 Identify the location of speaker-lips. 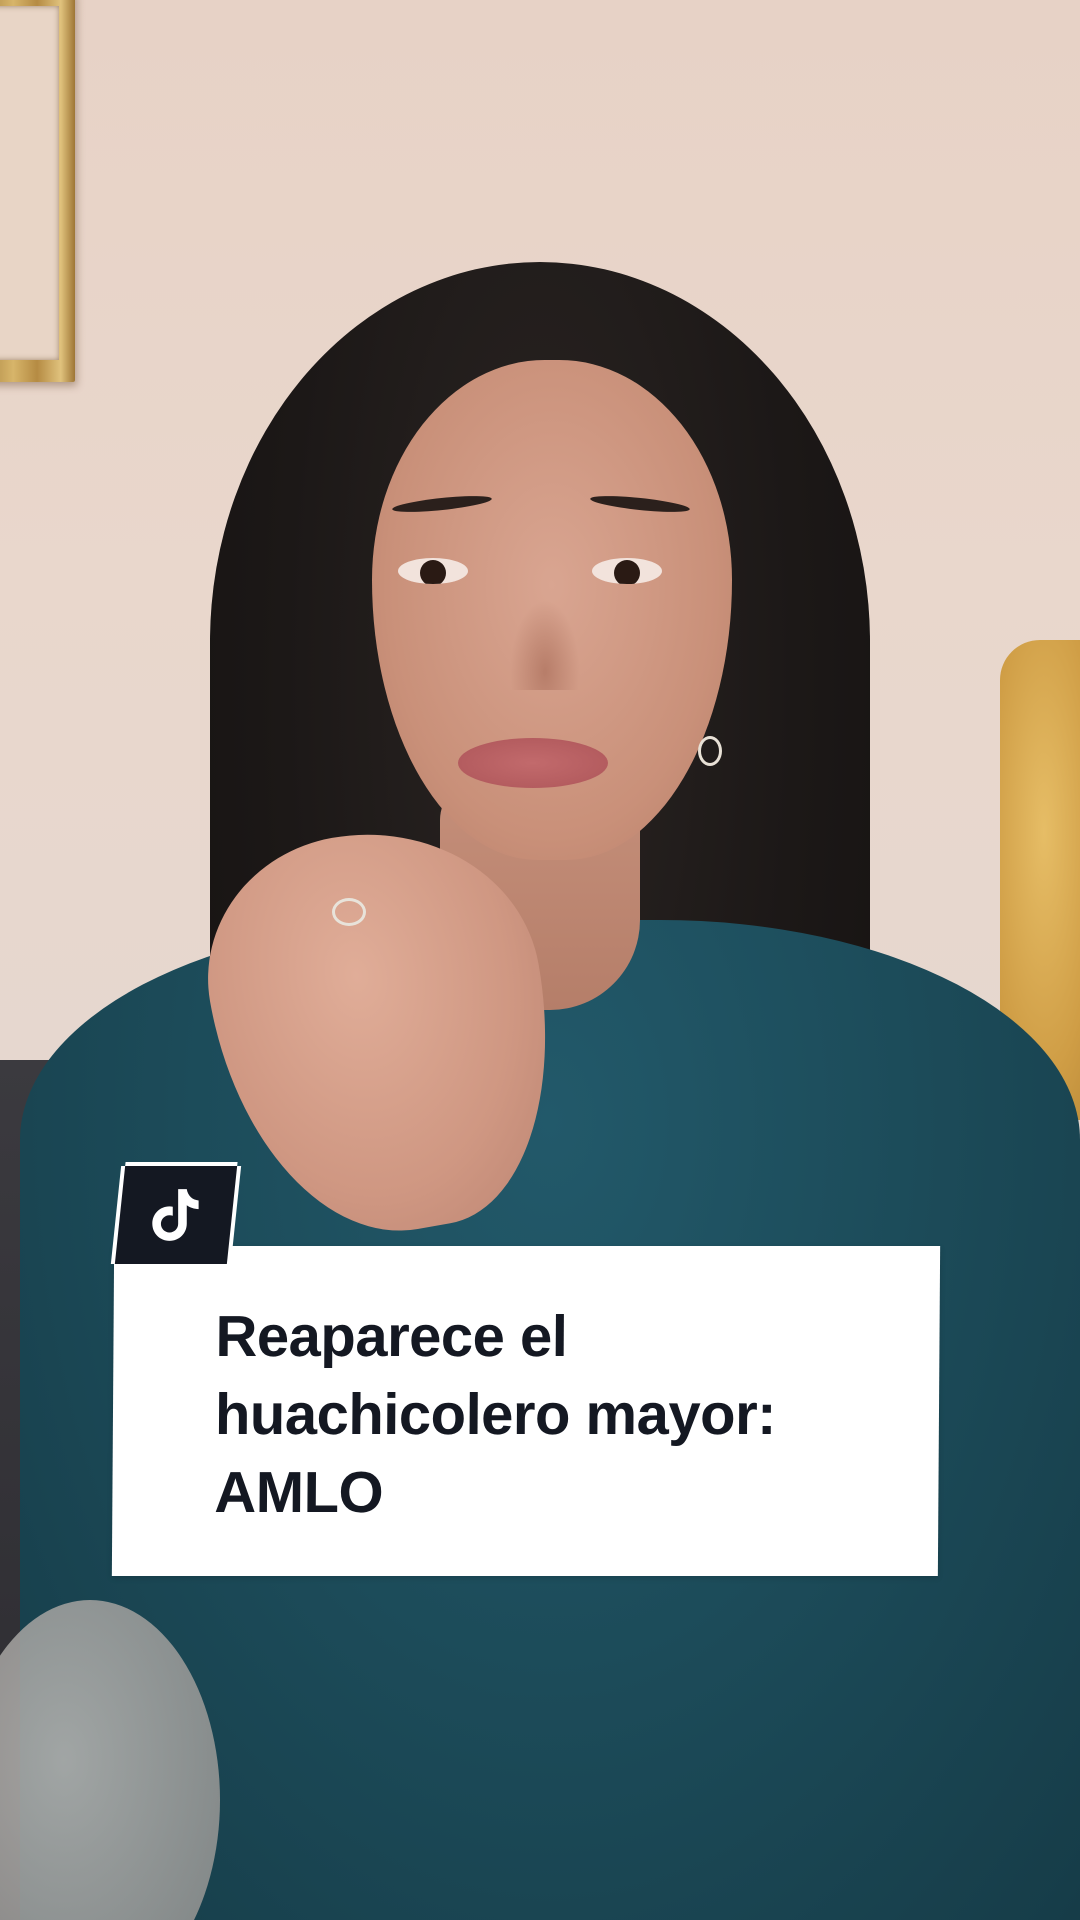
(533, 763).